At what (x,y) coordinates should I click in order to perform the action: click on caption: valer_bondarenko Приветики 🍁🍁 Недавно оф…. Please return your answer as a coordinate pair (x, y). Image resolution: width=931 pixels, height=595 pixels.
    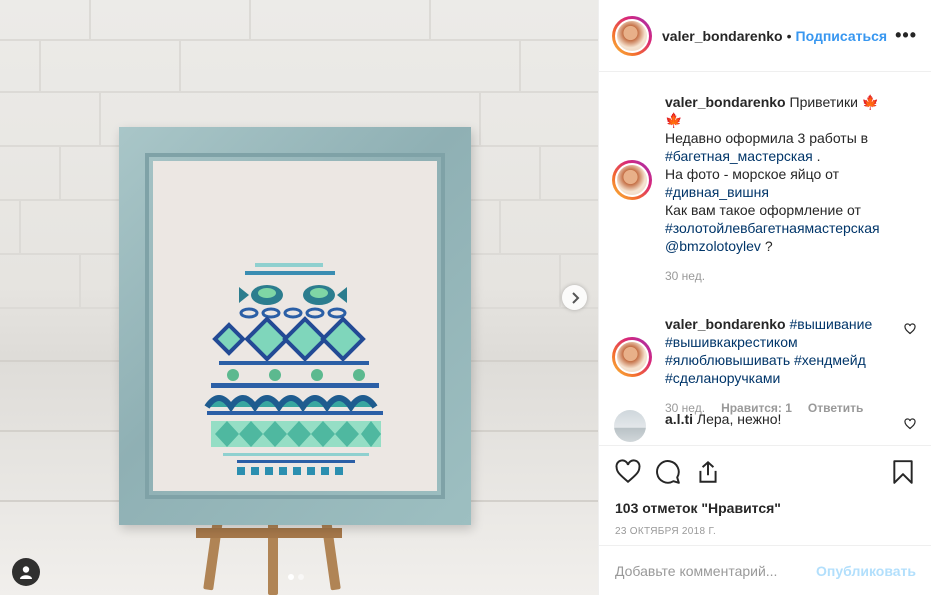
    Looking at the image, I should click on (791, 189).